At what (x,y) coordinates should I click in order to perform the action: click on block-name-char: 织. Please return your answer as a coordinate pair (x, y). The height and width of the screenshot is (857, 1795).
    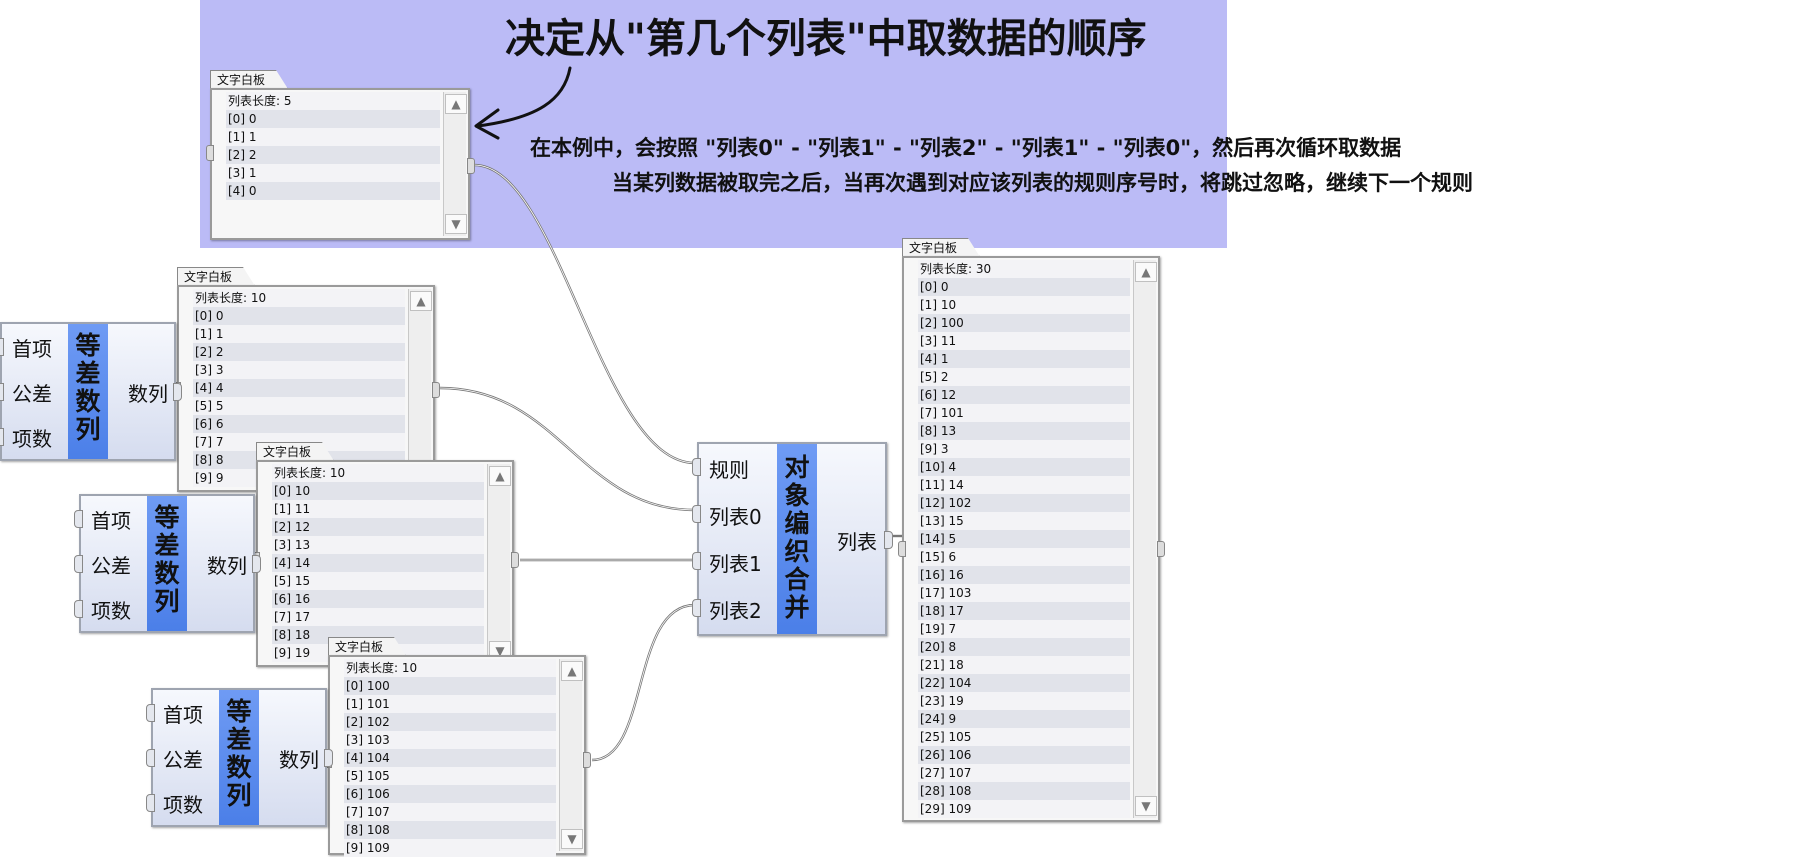
    Looking at the image, I should click on (797, 551).